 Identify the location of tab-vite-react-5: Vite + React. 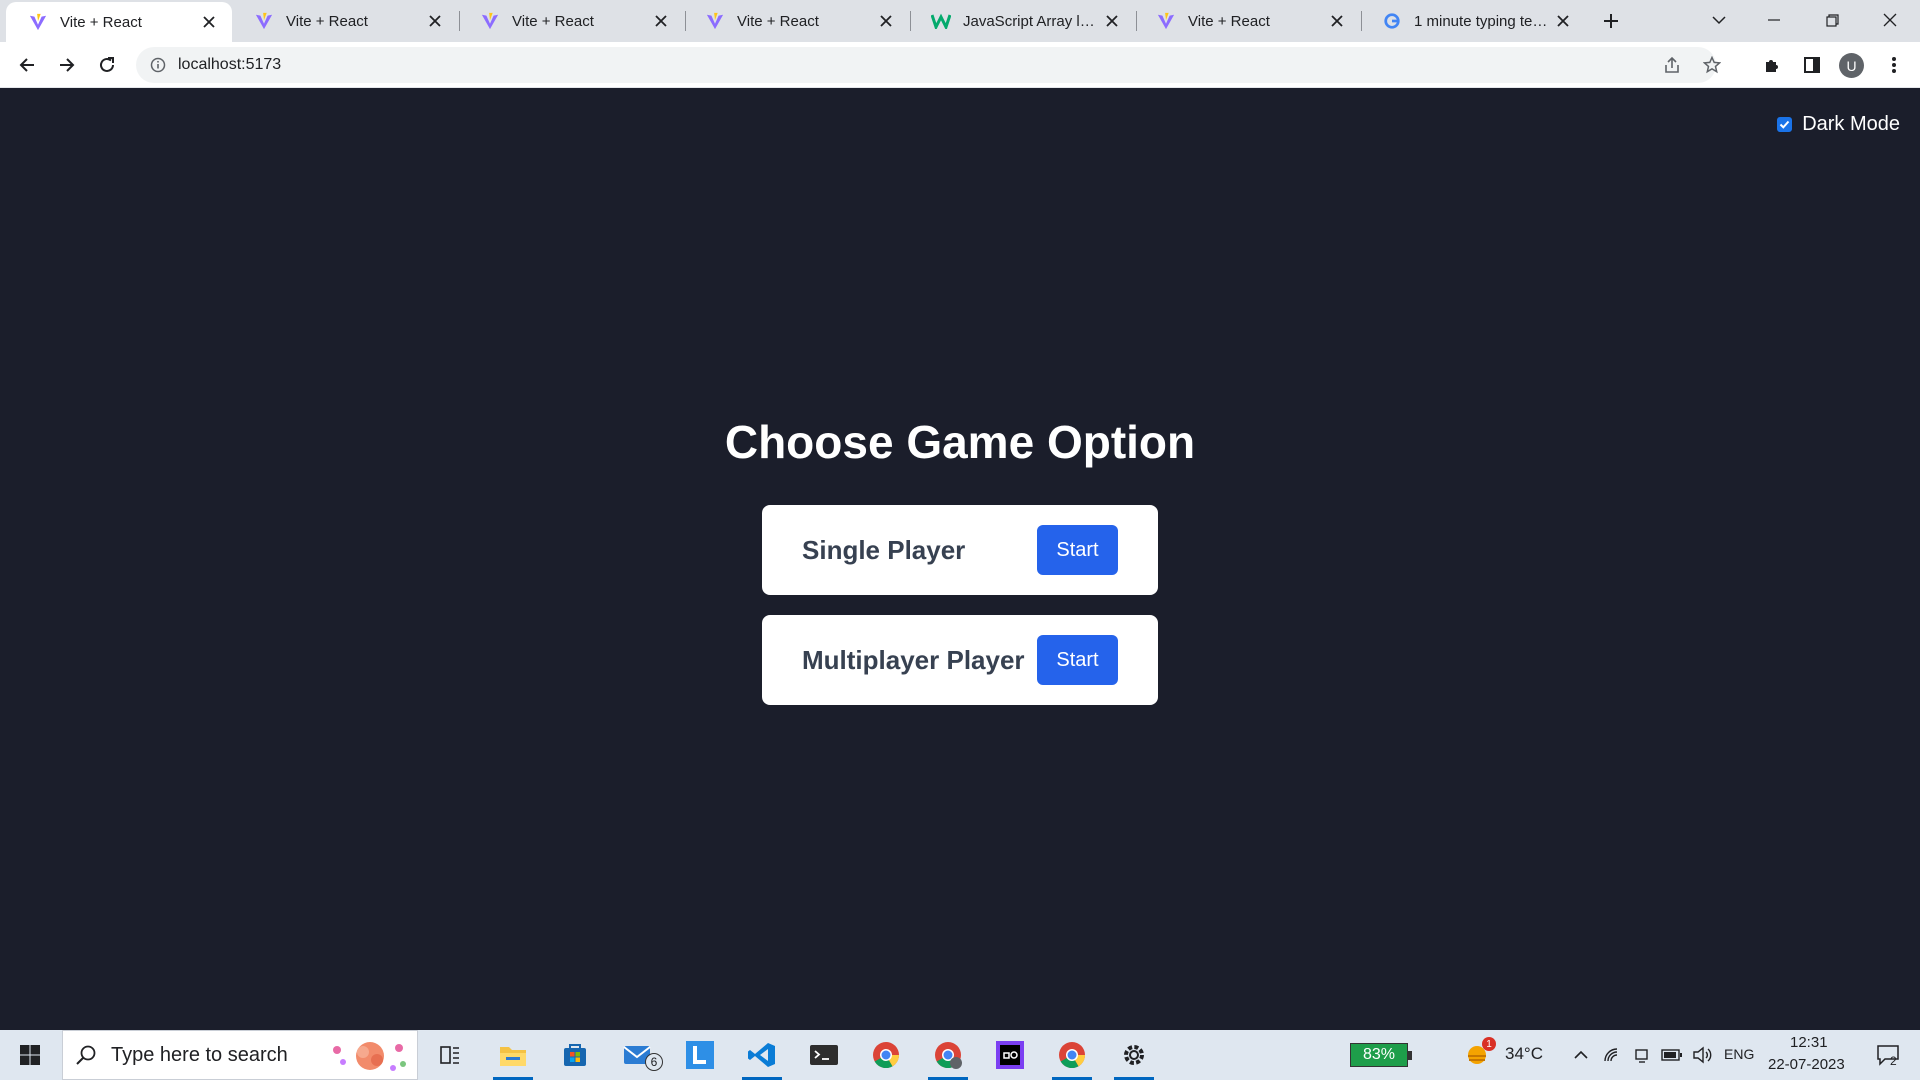
(1247, 21).